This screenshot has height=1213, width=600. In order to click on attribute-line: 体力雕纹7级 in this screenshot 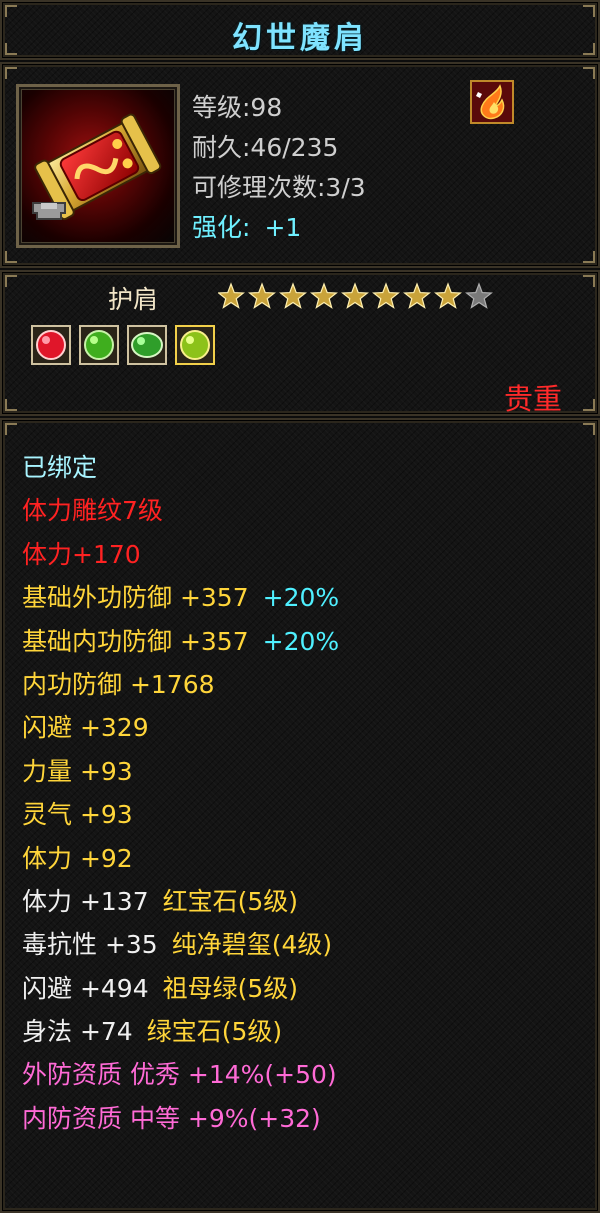, I will do `click(180, 510)`.